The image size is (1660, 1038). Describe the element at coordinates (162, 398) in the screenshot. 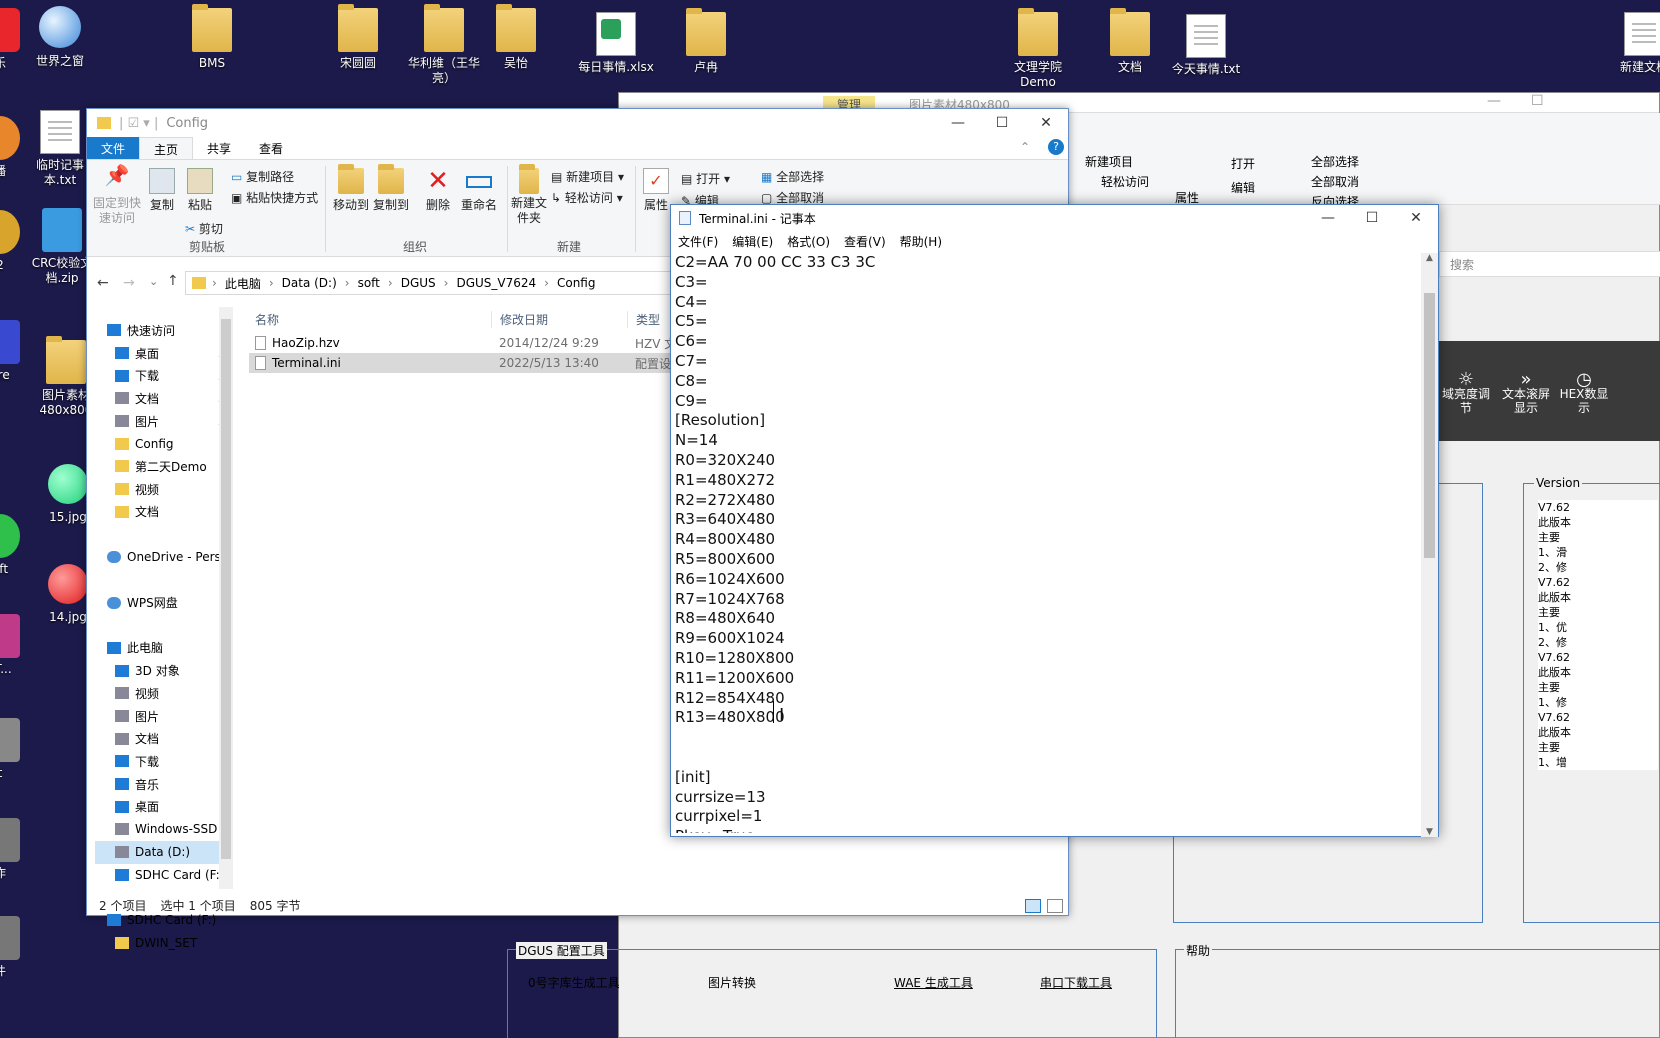

I see `nav-item: 文档📌` at that location.